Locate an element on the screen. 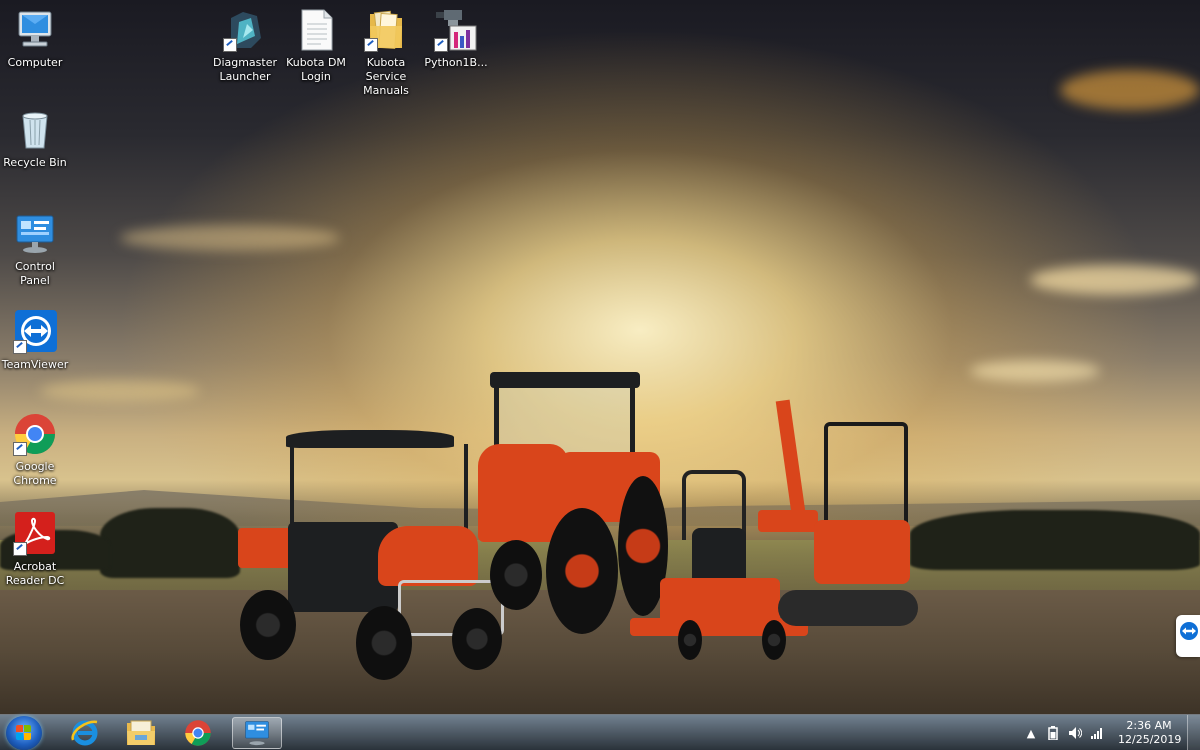  acrobat-icon is located at coordinates (35, 534).